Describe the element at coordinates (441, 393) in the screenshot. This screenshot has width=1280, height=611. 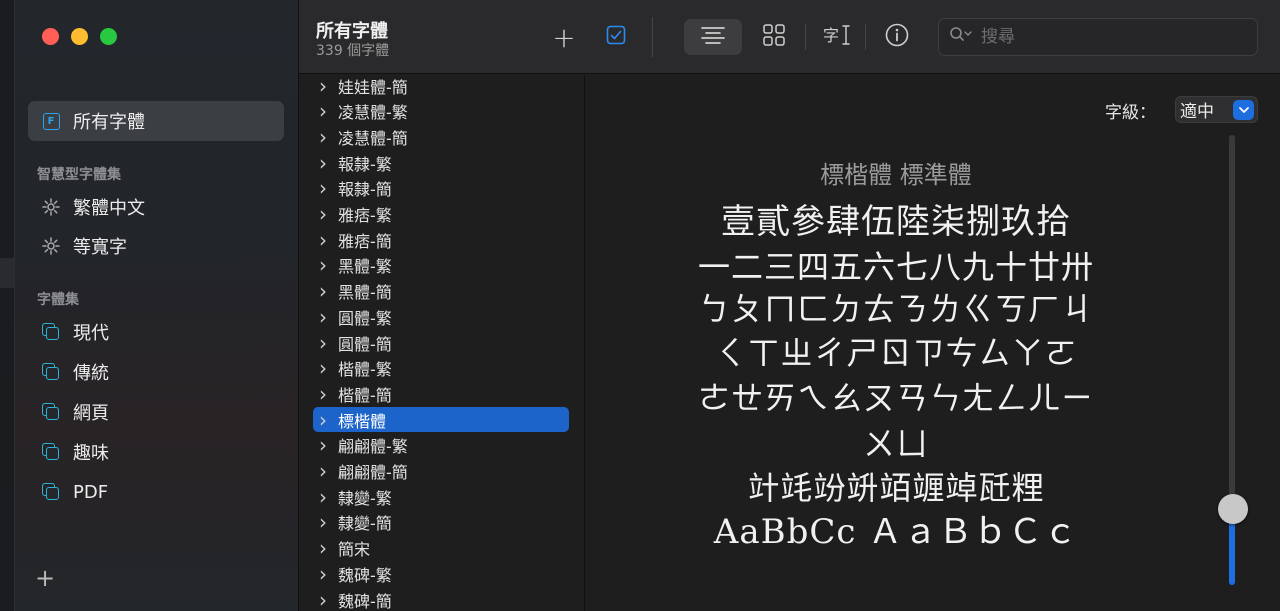
I see `font-list-item: › 楷體-簡` at that location.